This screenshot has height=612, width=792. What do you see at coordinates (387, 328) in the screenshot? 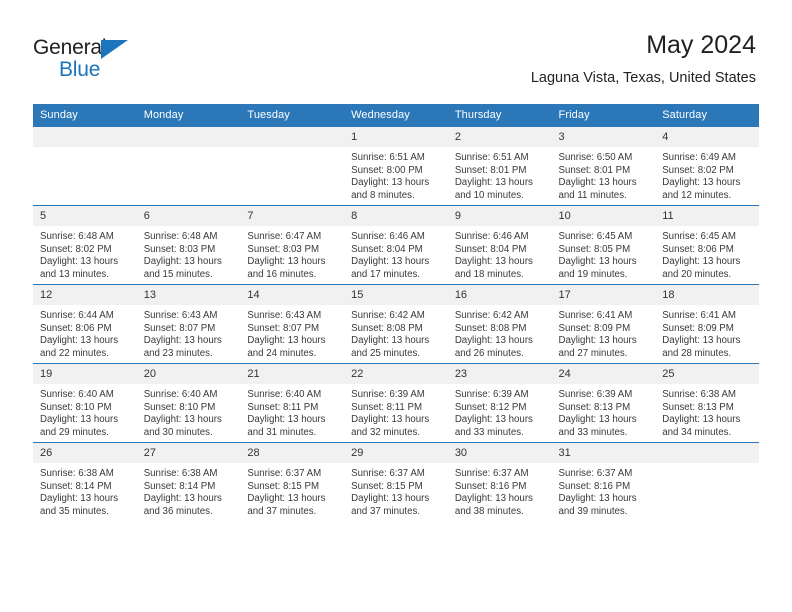
I see `sunset-text: Sunset: 8:08 PM` at bounding box center [387, 328].